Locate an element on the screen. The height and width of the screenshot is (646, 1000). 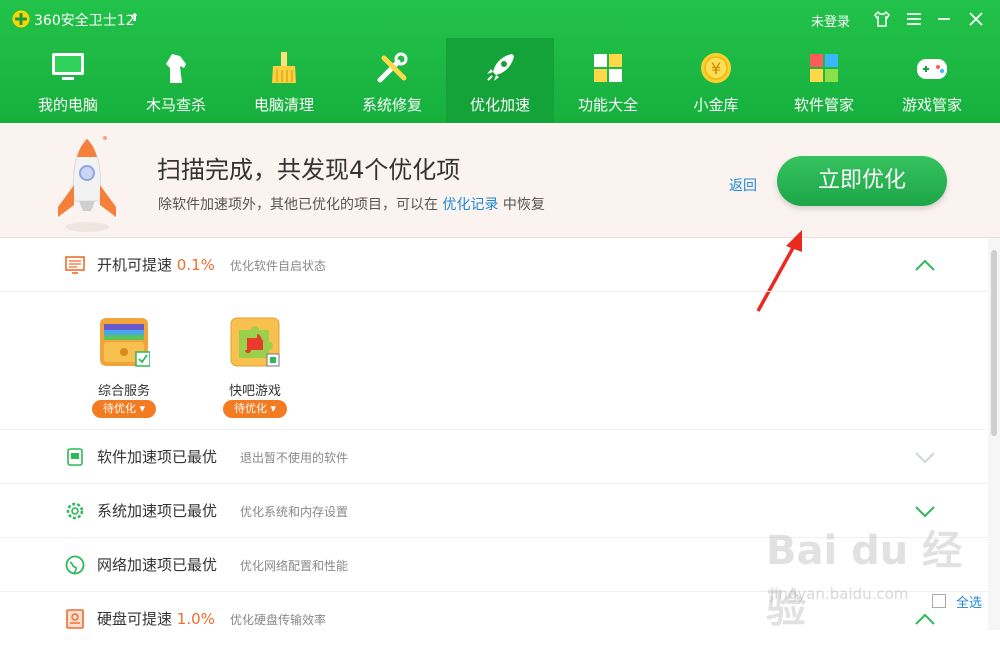
skin-shirt-icon is located at coordinates (882, 19).